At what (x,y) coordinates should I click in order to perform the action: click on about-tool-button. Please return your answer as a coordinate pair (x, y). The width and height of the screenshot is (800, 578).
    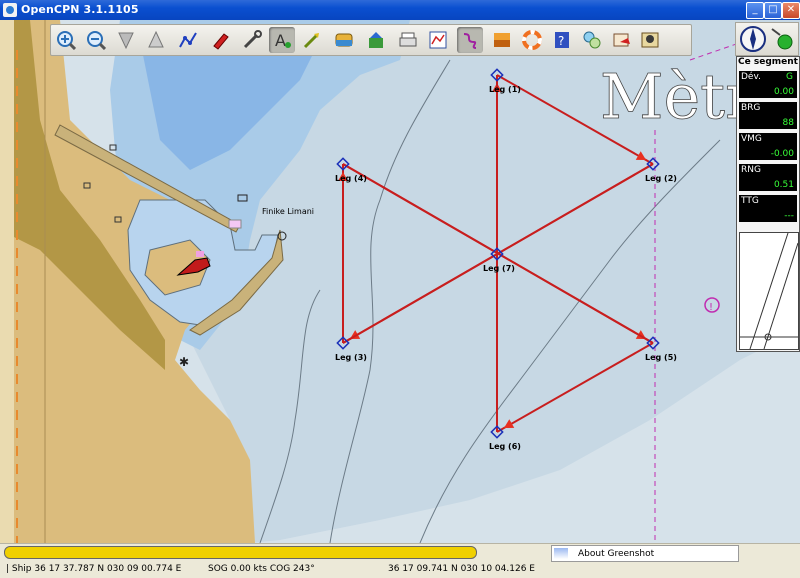
    Looking at the image, I should click on (650, 40).